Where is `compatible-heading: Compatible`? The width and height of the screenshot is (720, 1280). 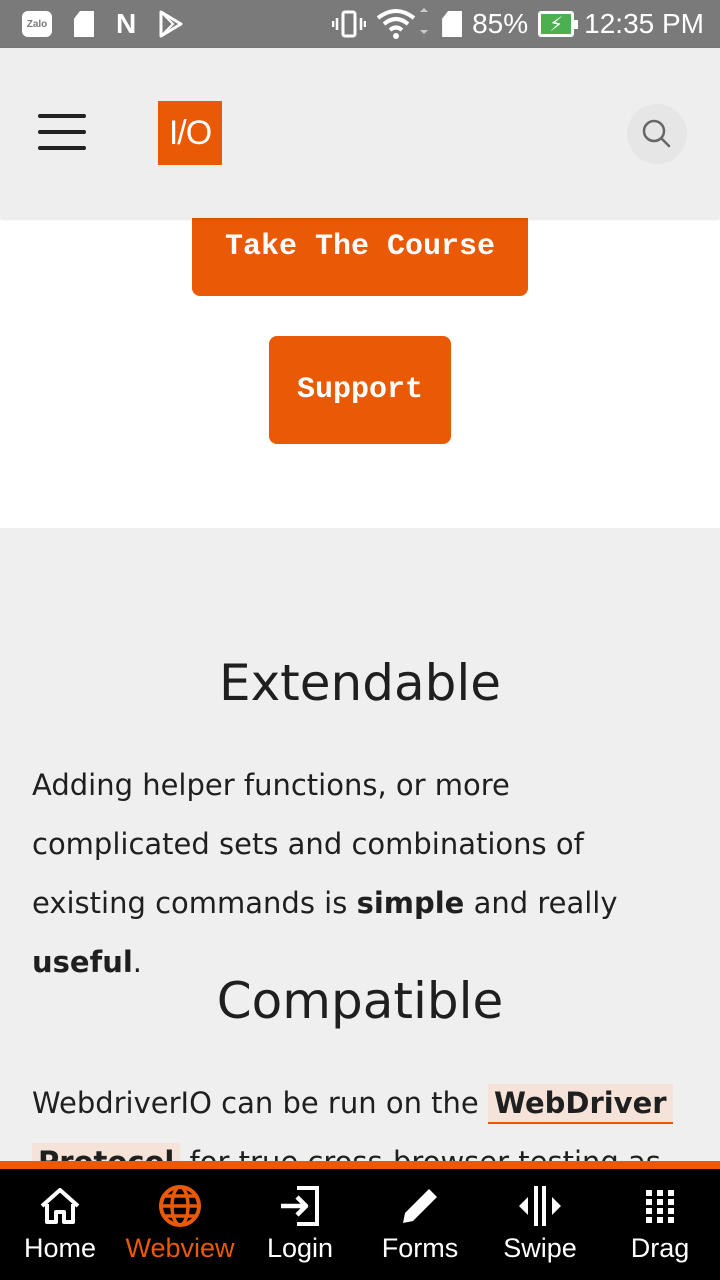
compatible-heading: Compatible is located at coordinates (360, 1001).